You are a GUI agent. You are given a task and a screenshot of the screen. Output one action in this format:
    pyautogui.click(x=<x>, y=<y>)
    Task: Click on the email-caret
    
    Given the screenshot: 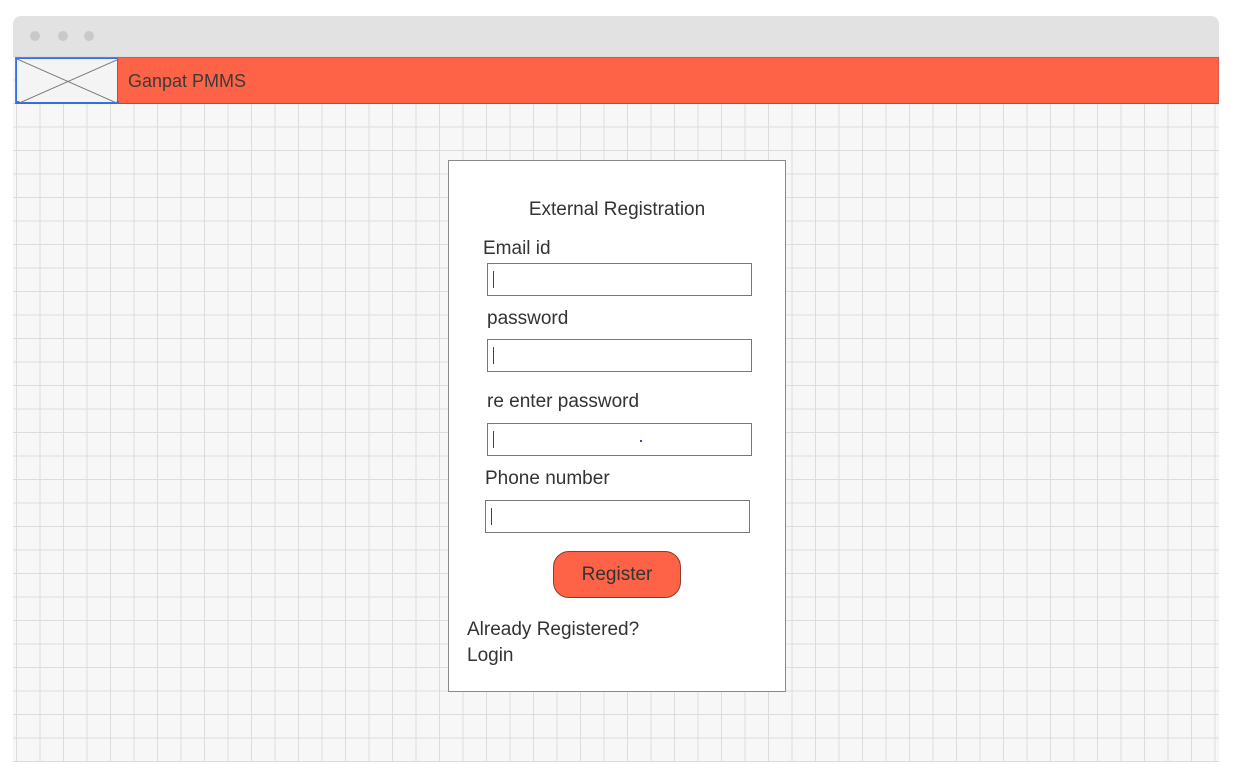 What is the action you would take?
    pyautogui.click(x=493, y=279)
    